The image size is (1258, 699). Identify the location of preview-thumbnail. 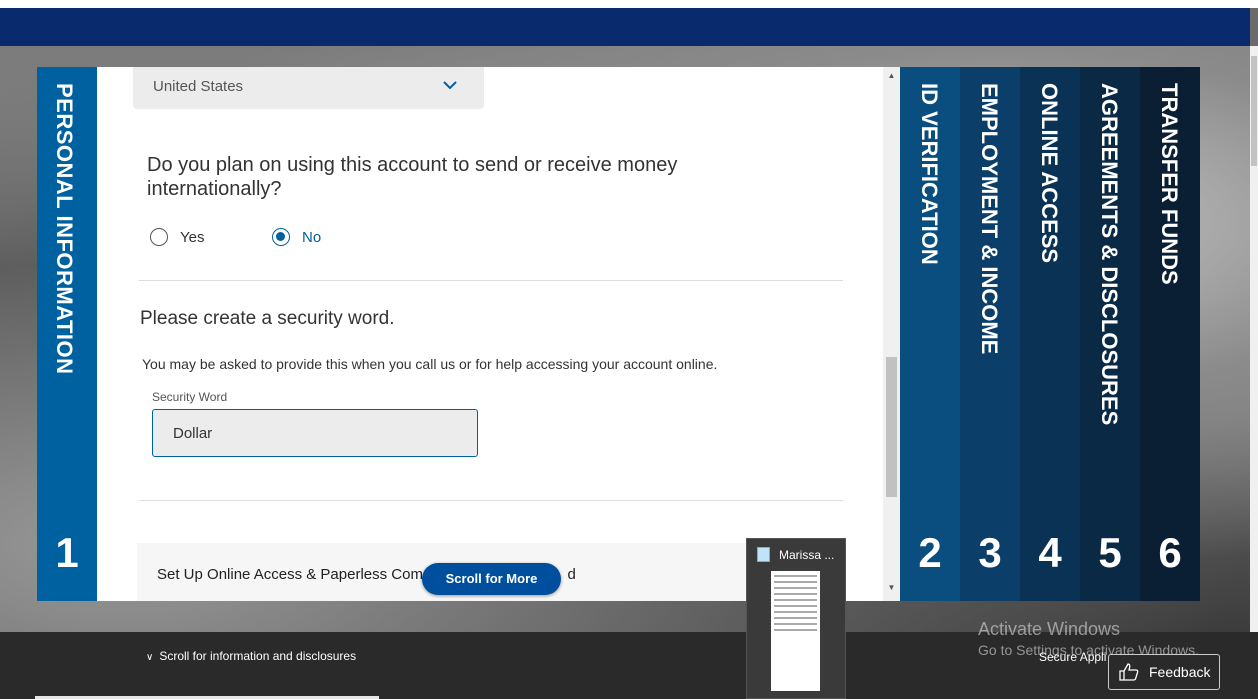
(795, 631).